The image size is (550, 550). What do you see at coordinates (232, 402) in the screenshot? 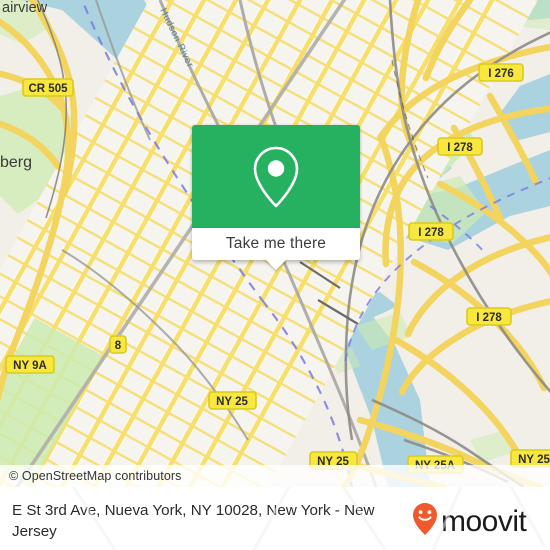
I see `svg-text: NY 25` at bounding box center [232, 402].